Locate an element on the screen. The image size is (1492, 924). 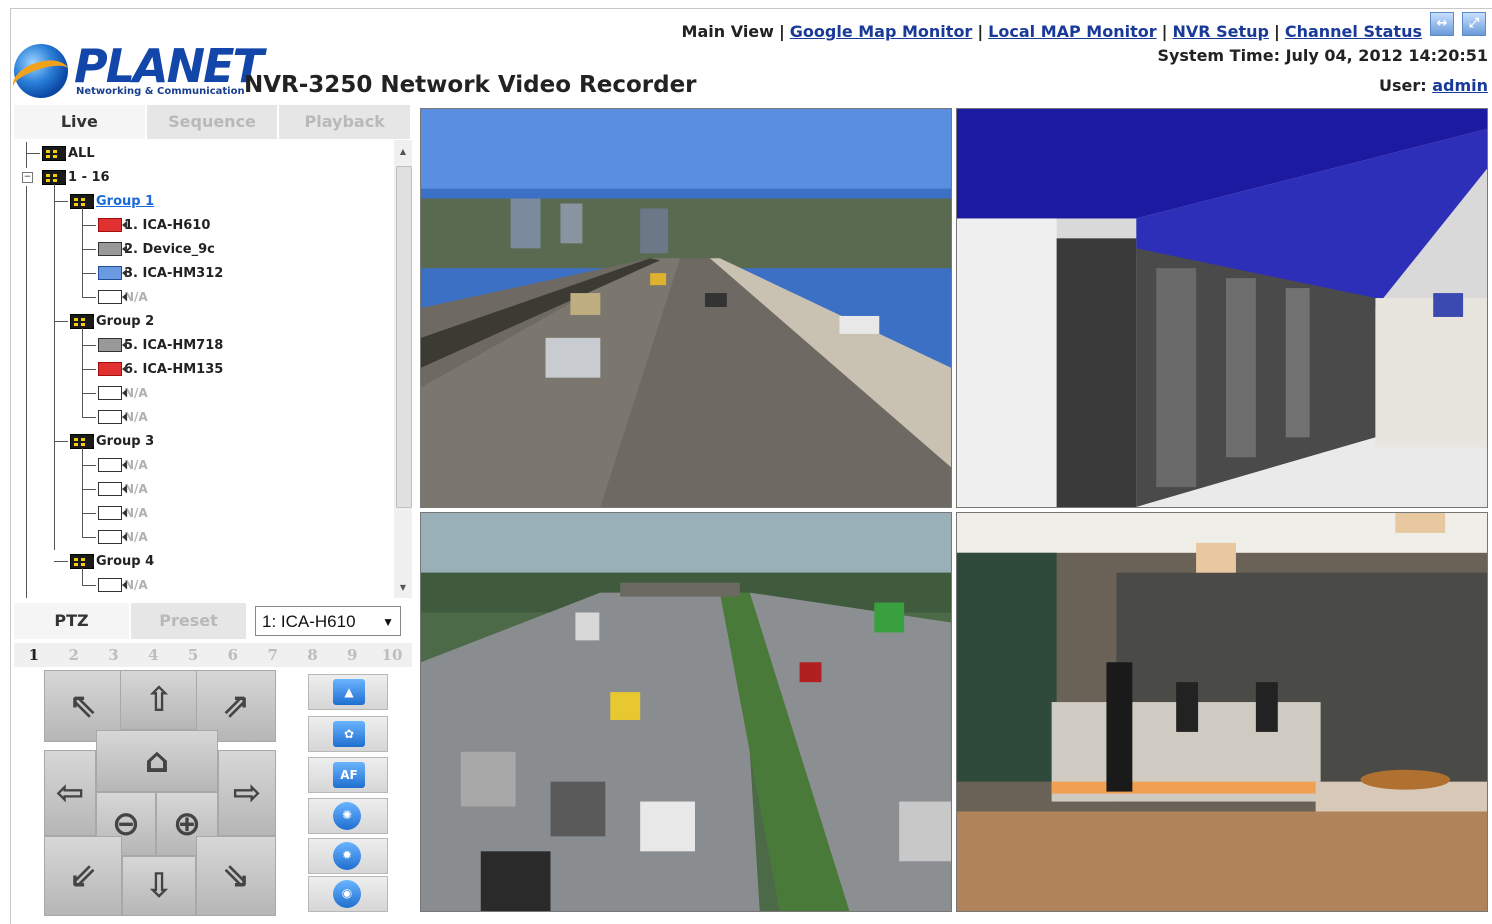
nav-google-map-monitor: Google Map Monitor is located at coordinates (881, 31).